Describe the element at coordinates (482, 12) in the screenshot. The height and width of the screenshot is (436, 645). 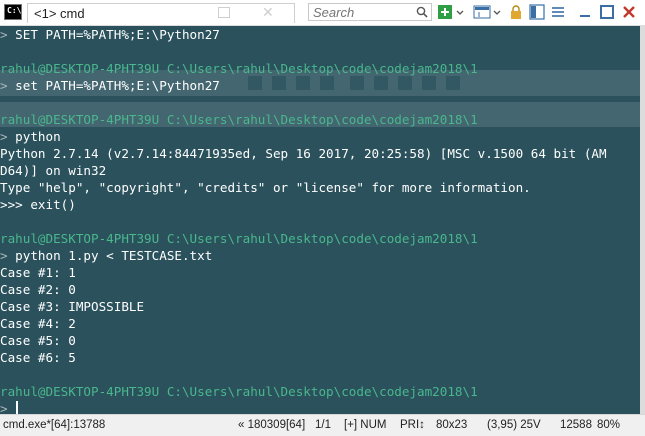
I see `console-list-icon` at that location.